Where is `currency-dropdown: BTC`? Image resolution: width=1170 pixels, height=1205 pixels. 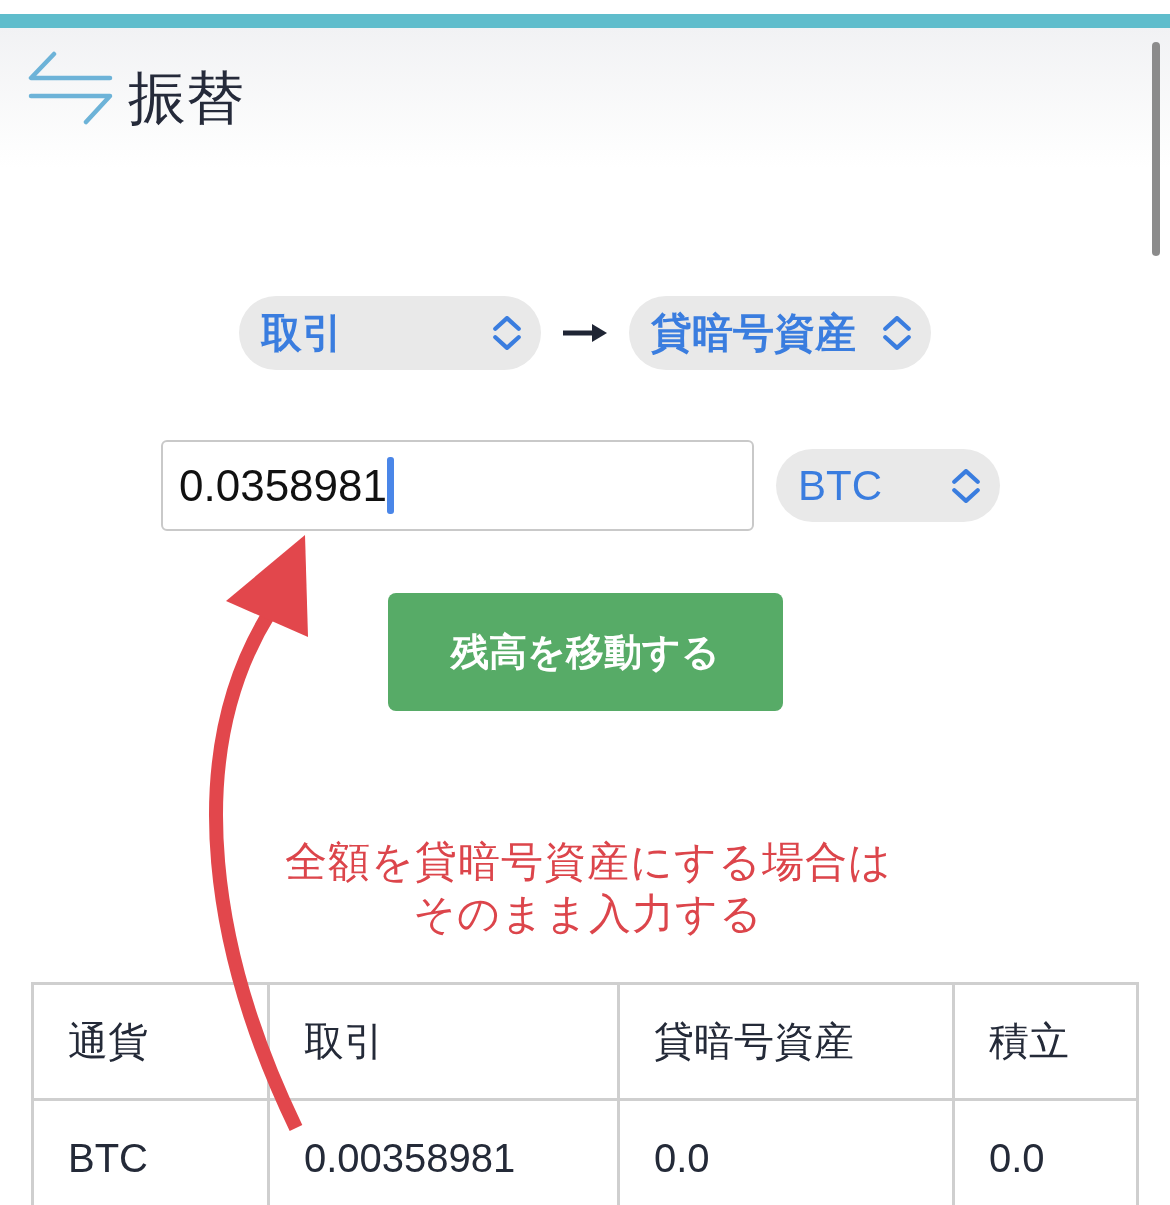 currency-dropdown: BTC is located at coordinates (888, 485).